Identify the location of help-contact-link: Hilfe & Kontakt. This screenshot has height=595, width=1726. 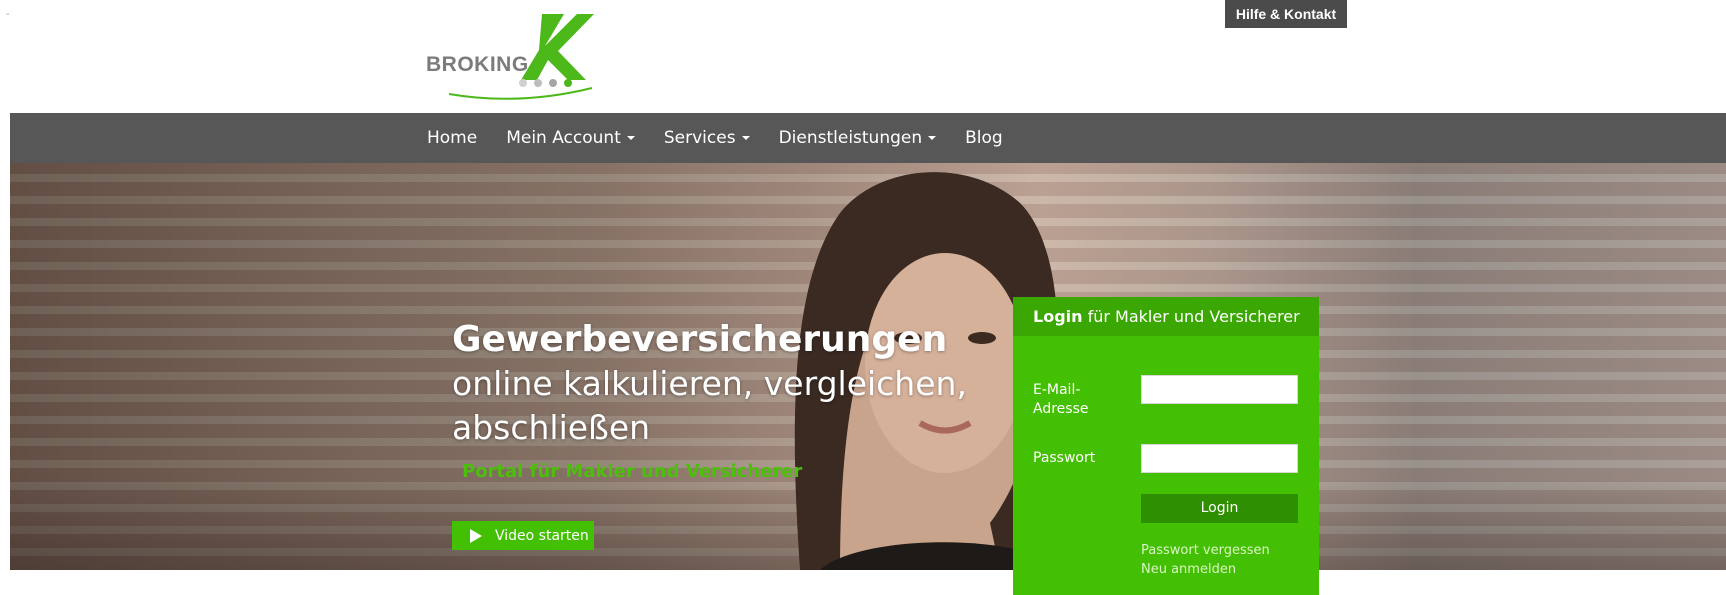
(1286, 14).